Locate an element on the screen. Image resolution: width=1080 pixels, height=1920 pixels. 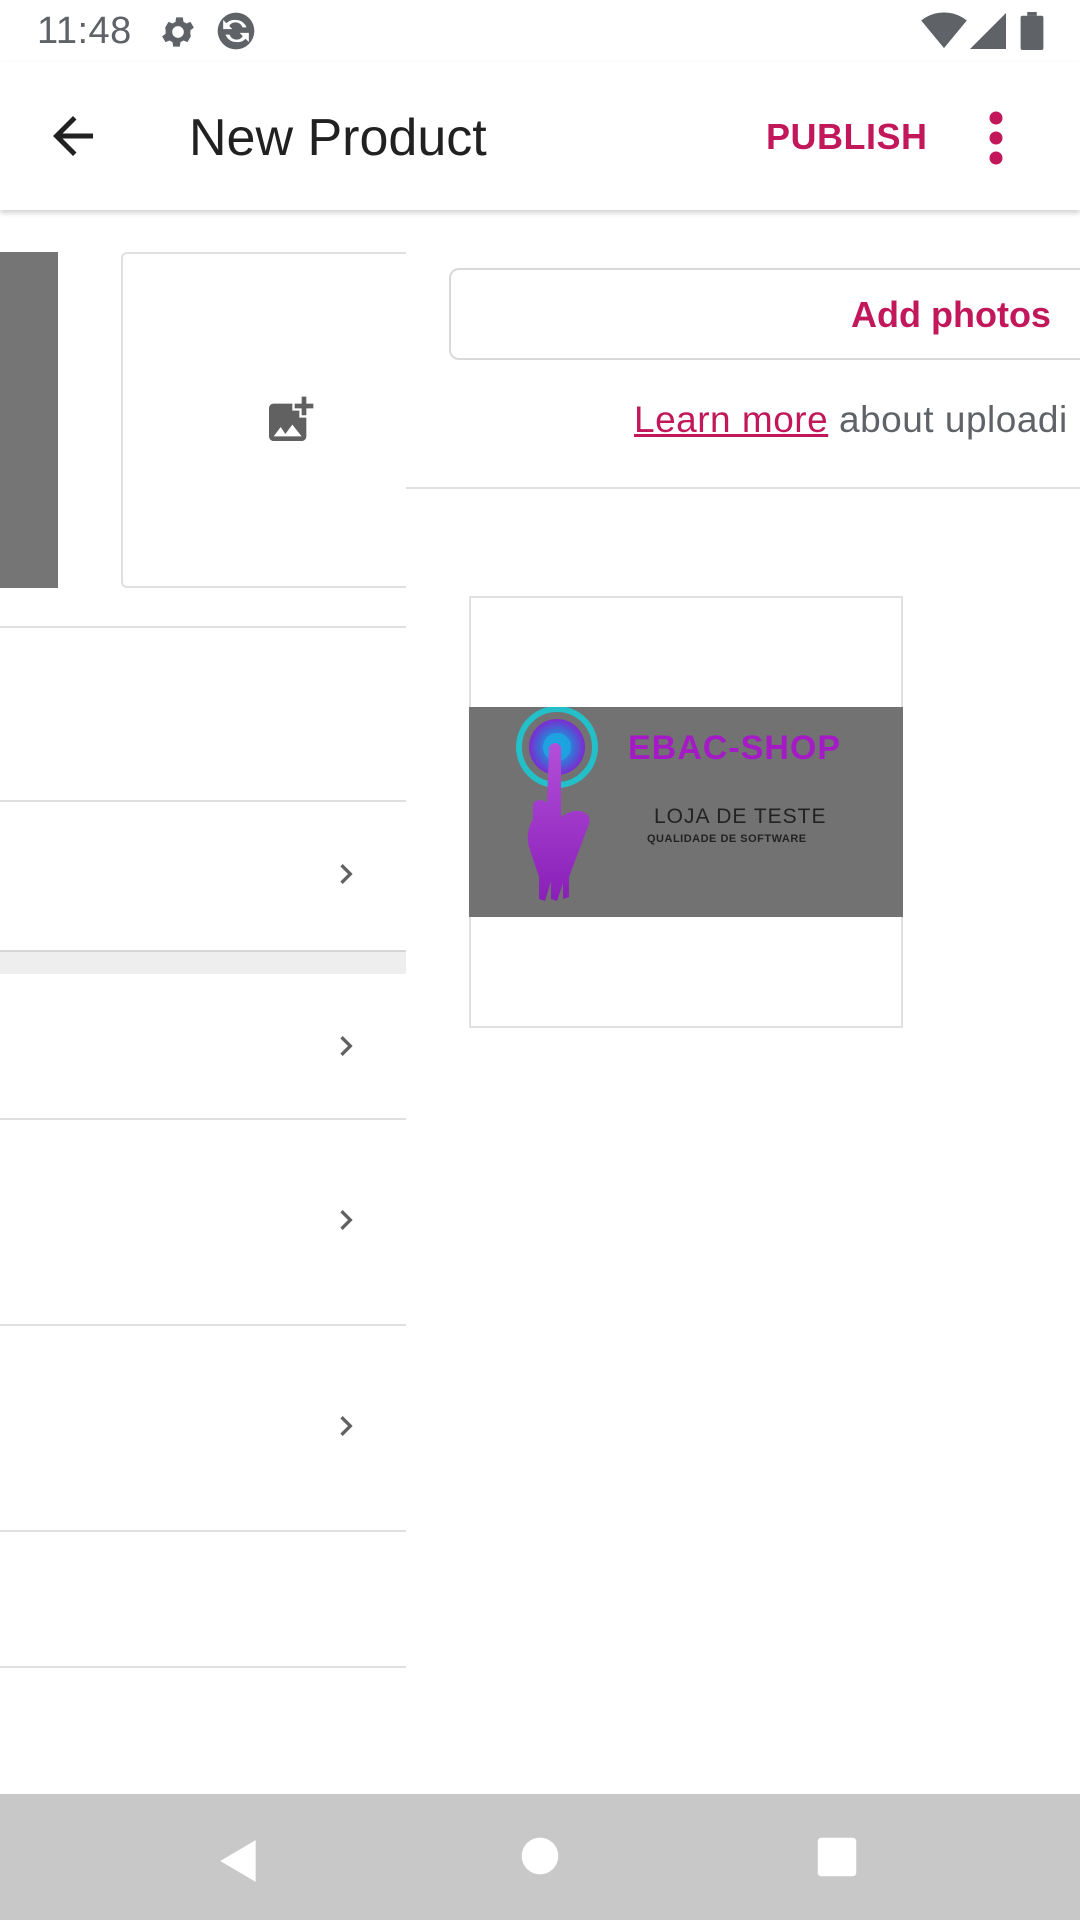
battery-icon is located at coordinates (1032, 31).